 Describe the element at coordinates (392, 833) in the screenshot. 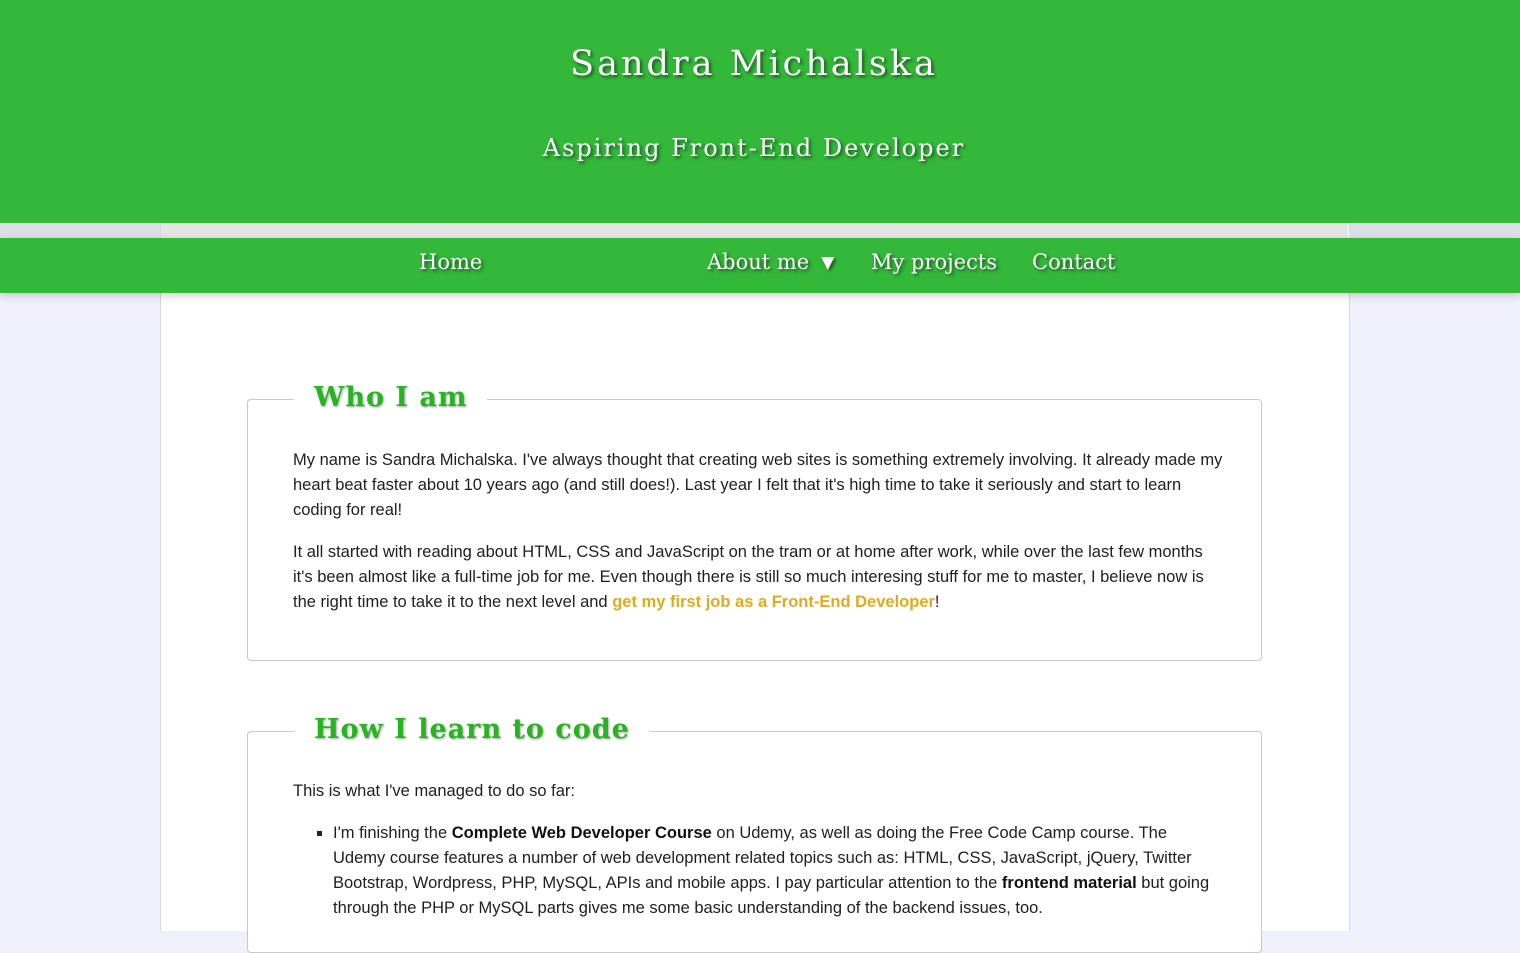

I see `list-item-text: I'm finishing the` at that location.